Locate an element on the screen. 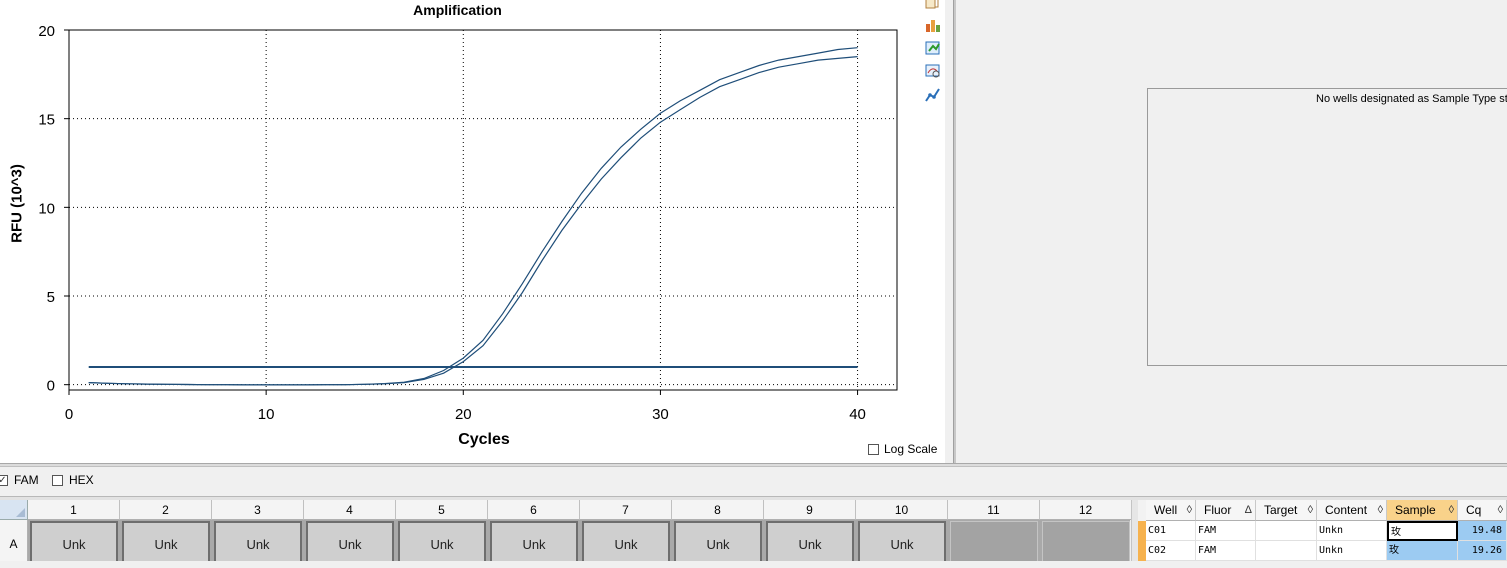 The height and width of the screenshot is (568, 1507). well-a6: Unk is located at coordinates (534, 541).